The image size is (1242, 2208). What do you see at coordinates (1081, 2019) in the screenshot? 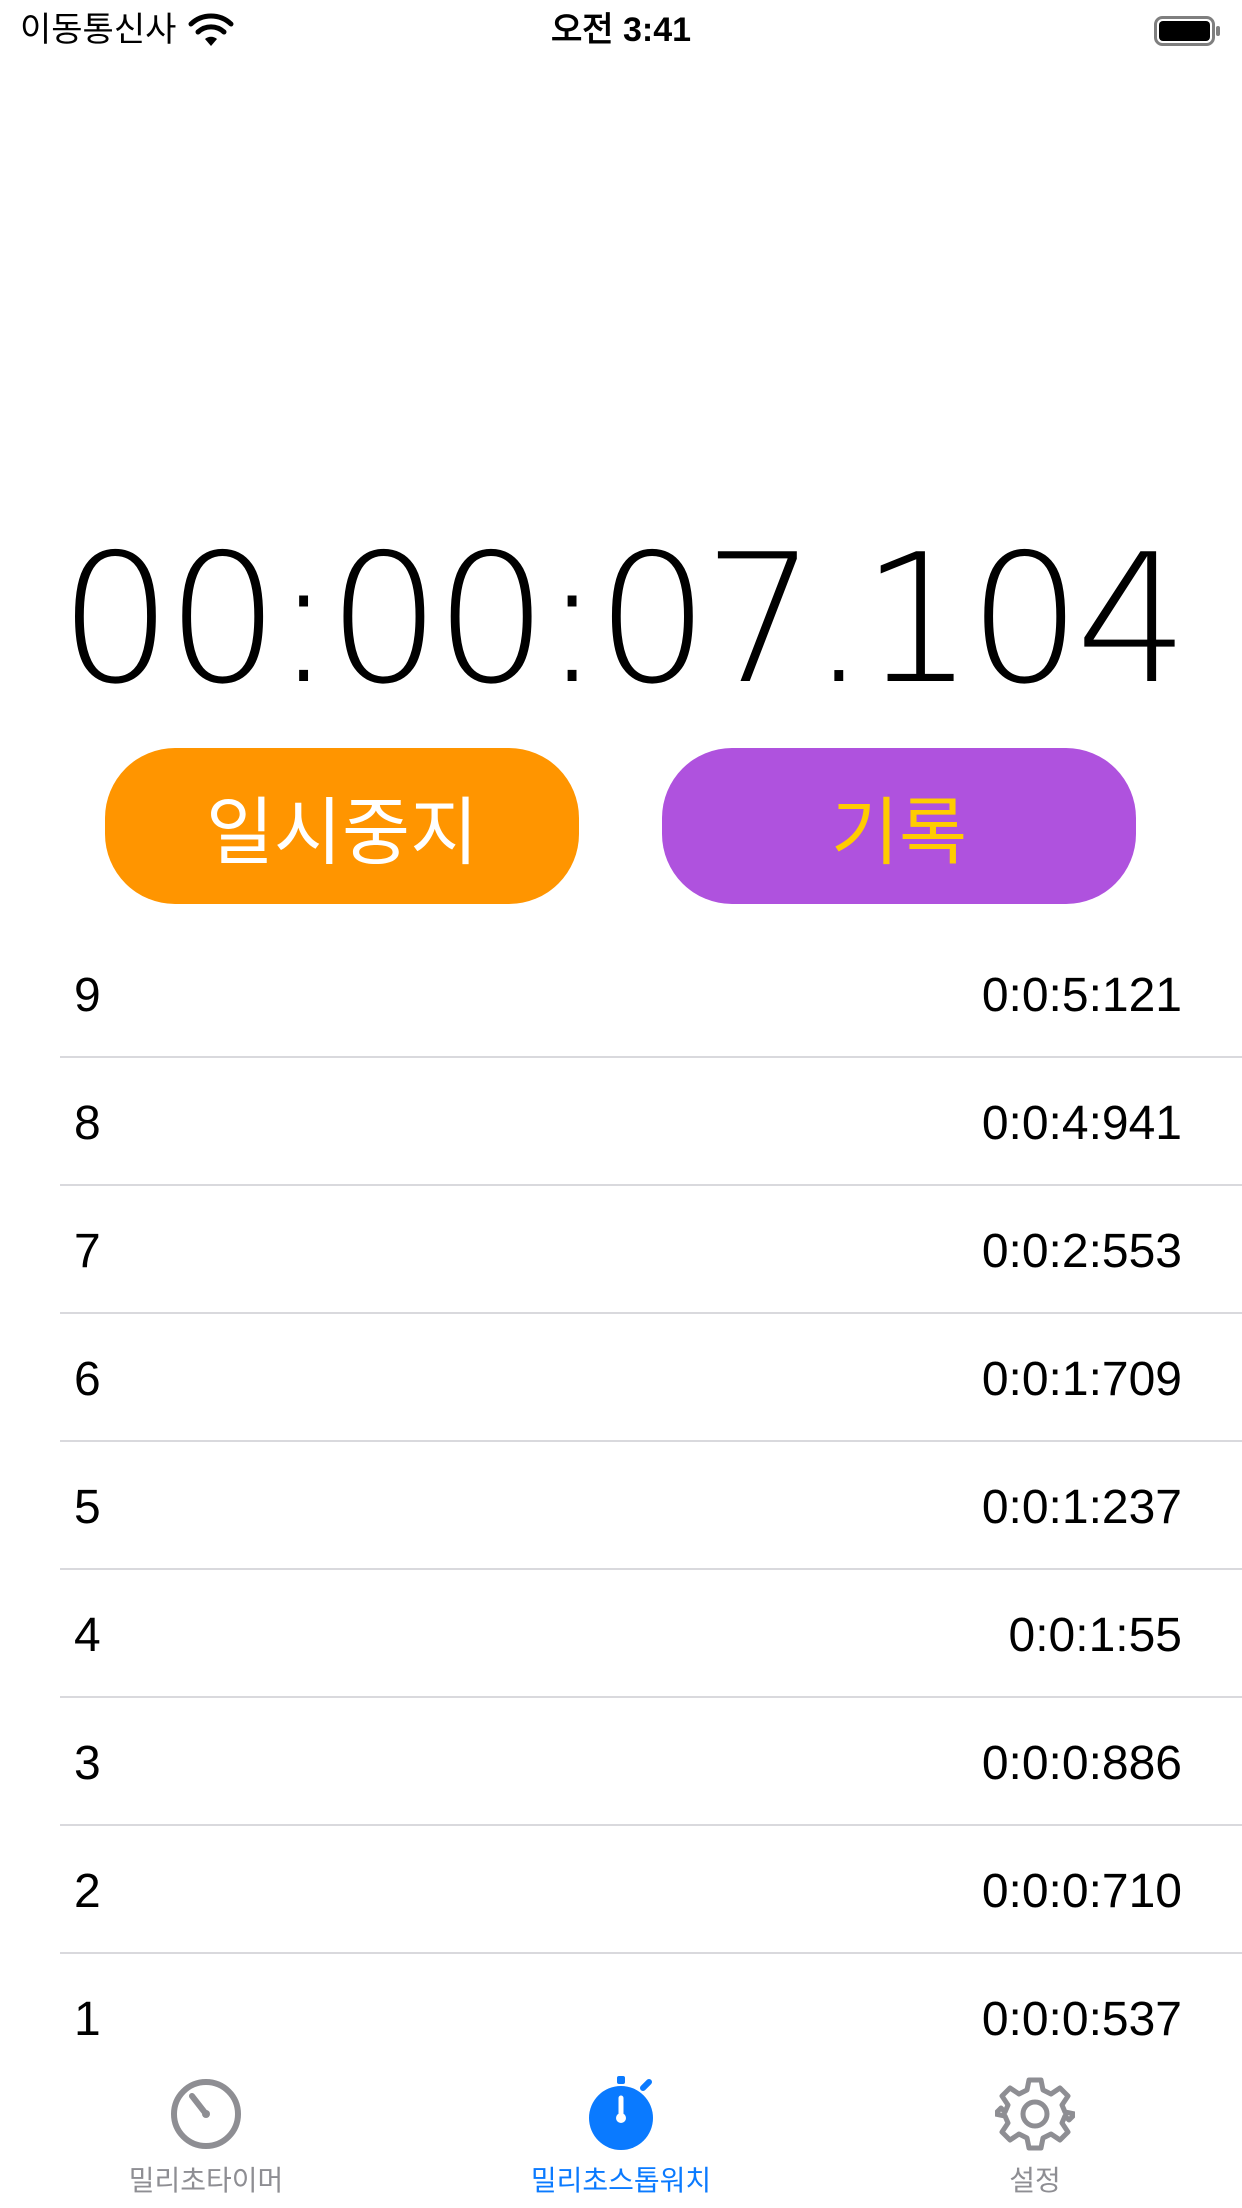
I see `lap-time: 0:0:0:537` at bounding box center [1081, 2019].